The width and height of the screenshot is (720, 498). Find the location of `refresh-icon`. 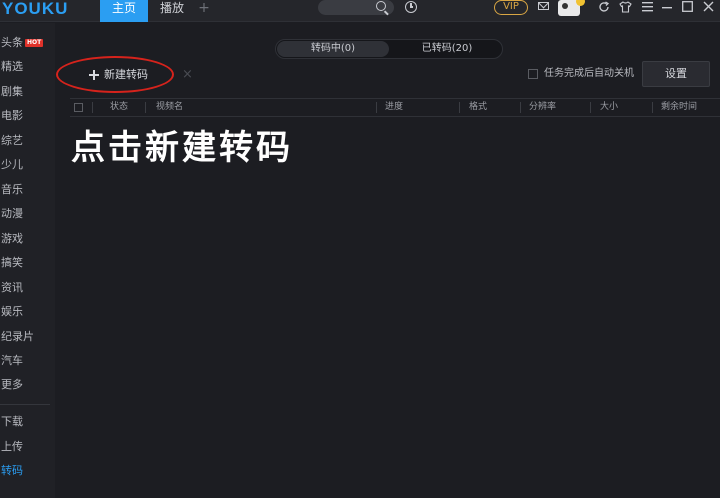

refresh-icon is located at coordinates (604, 7).